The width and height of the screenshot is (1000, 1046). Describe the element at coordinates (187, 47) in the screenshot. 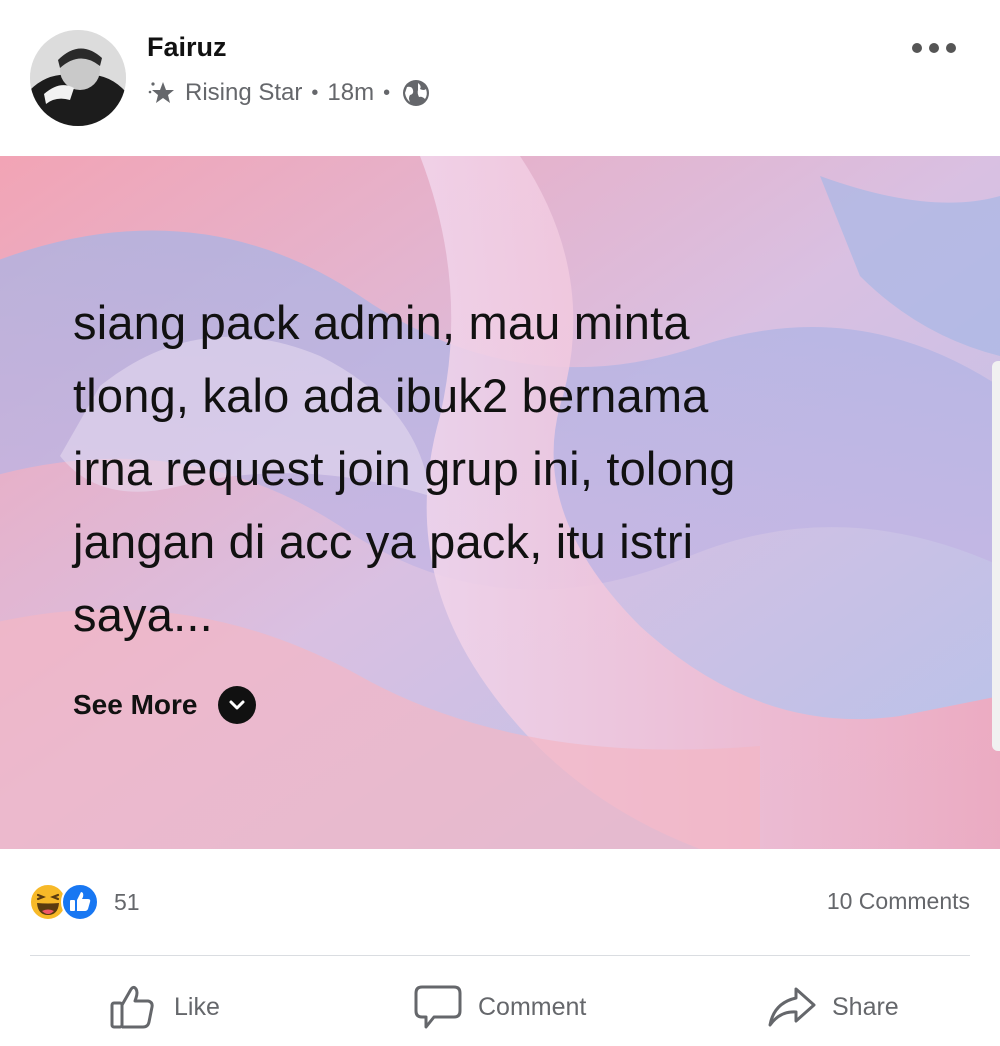

I see `author-name: Fairuz` at that location.